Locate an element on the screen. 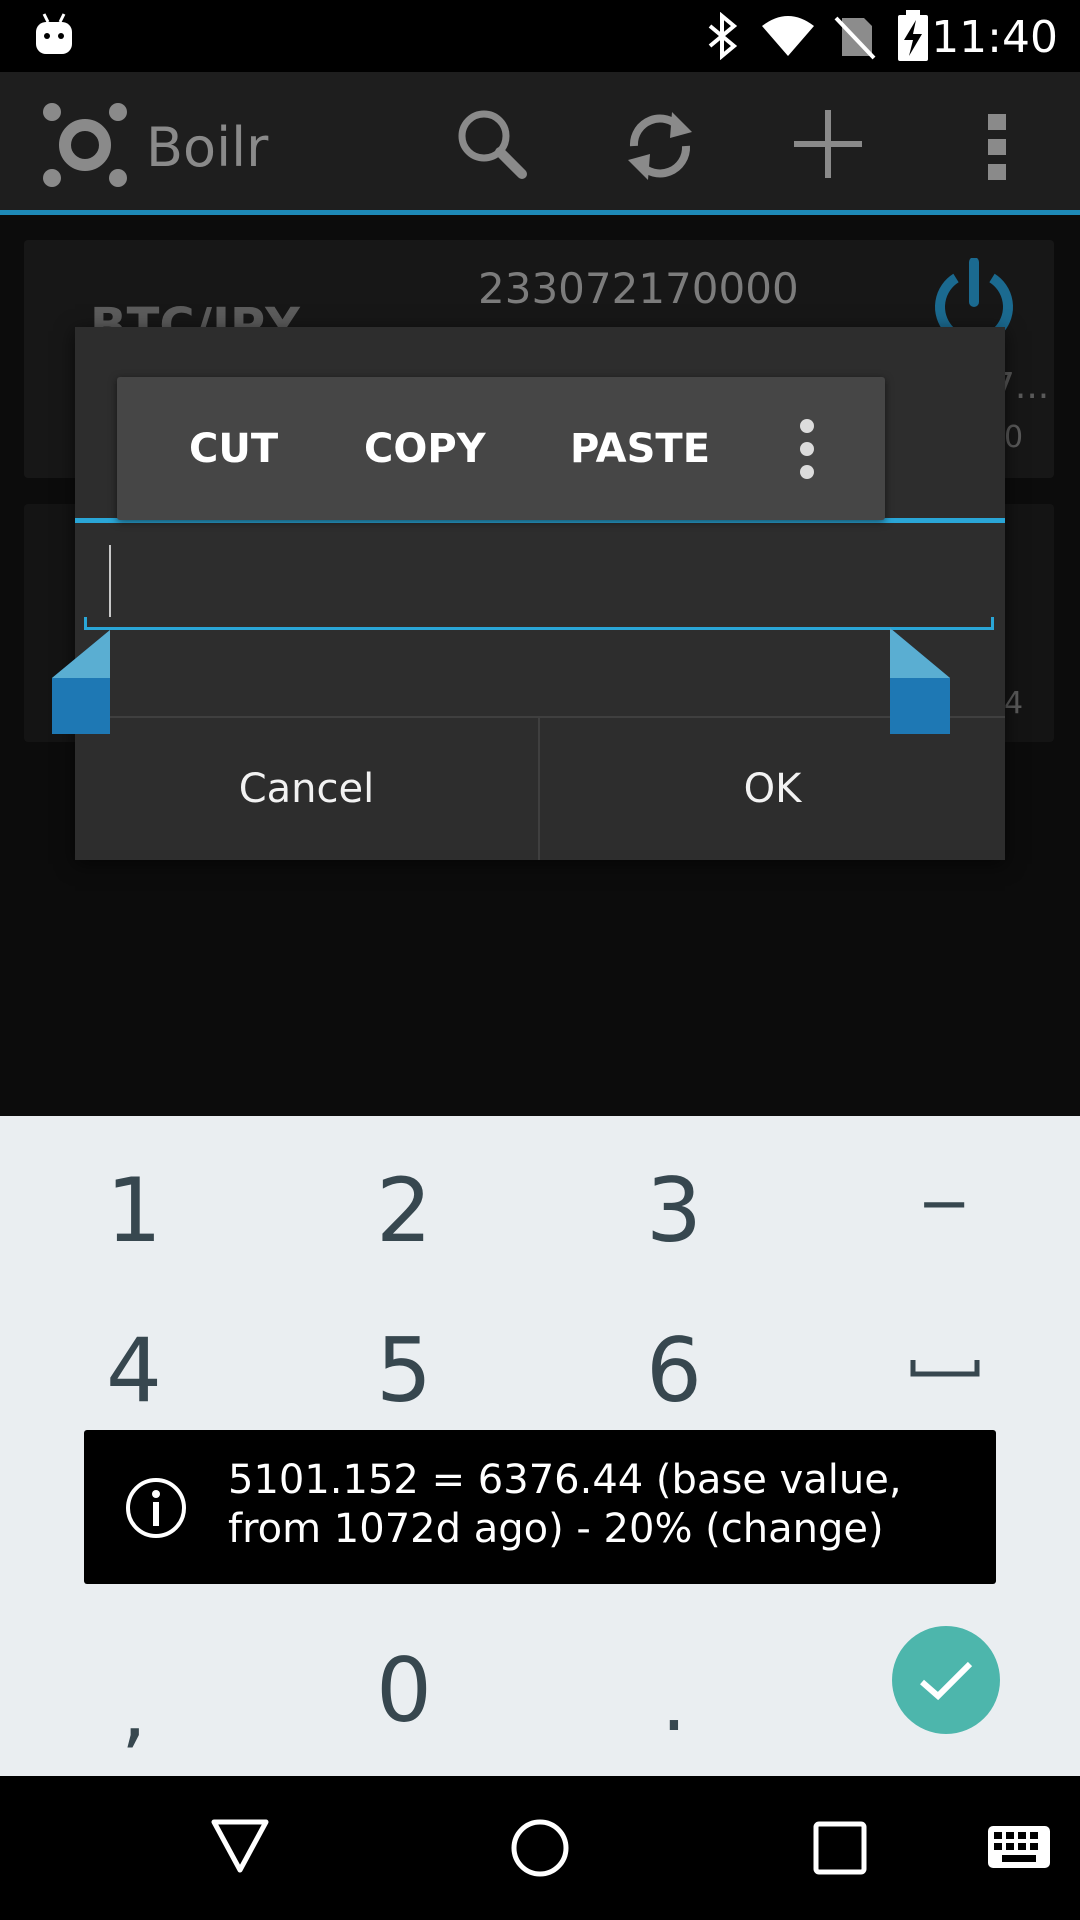  check-icon is located at coordinates (946, 1681).